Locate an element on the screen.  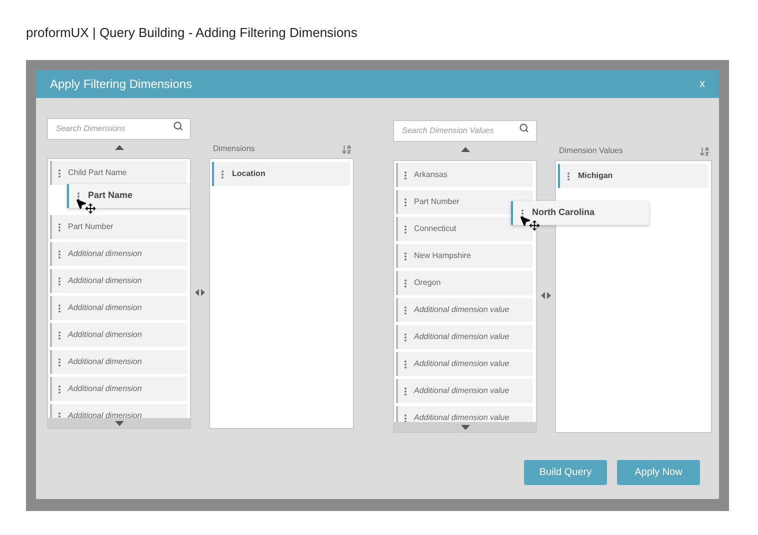
list-item: Connecticut is located at coordinates (464, 229).